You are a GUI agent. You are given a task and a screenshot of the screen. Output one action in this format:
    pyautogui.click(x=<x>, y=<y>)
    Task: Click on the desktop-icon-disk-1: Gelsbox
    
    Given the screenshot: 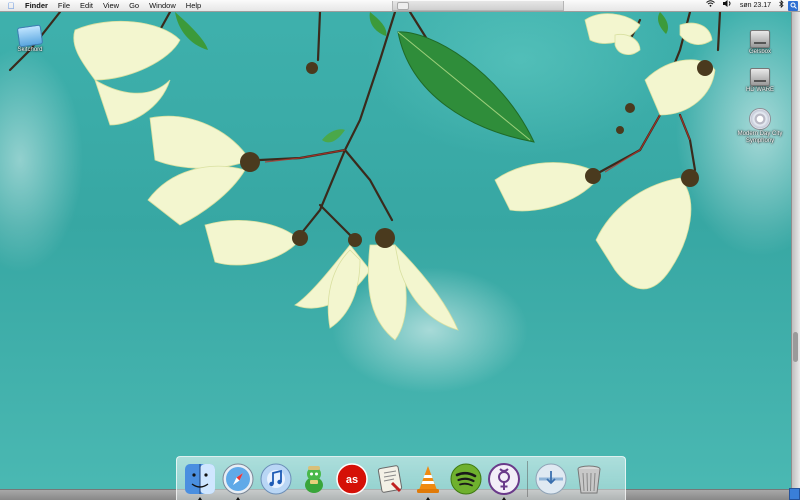 What is the action you would take?
    pyautogui.click(x=760, y=43)
    